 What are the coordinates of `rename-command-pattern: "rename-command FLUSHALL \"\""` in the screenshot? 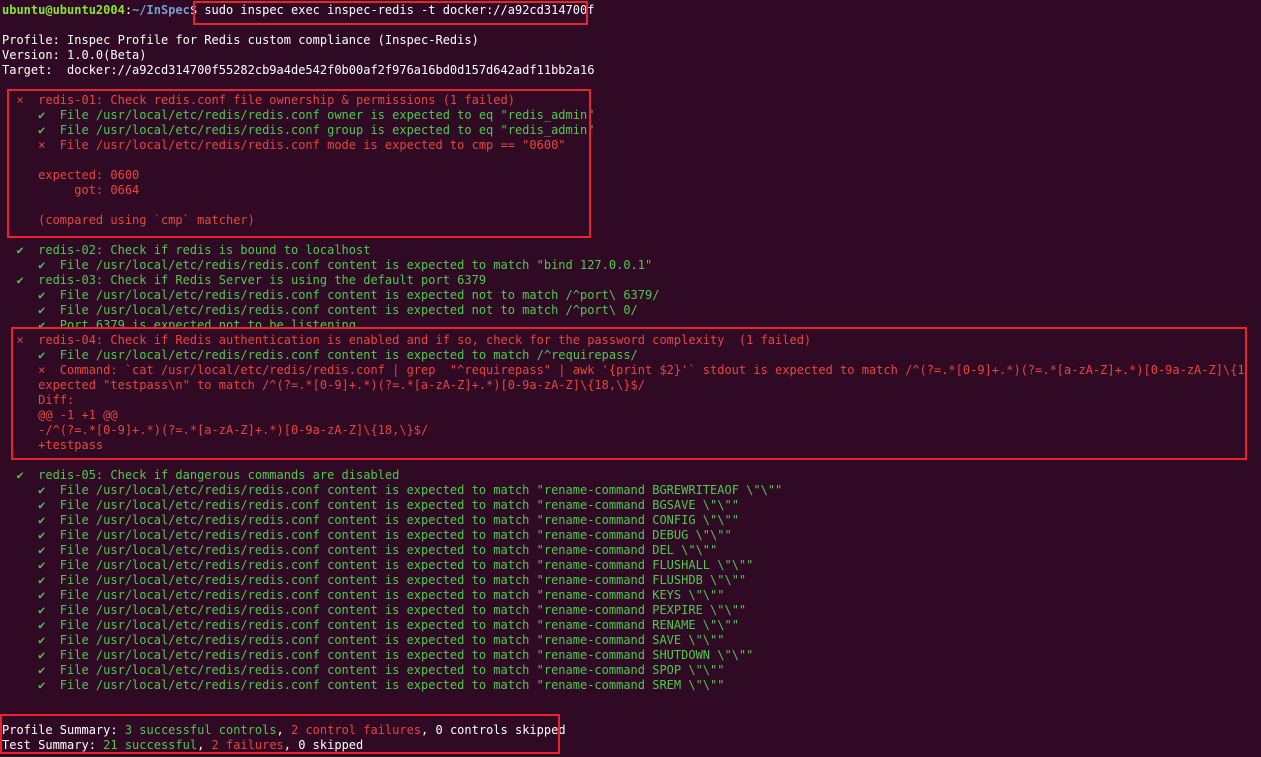 It's located at (645, 565).